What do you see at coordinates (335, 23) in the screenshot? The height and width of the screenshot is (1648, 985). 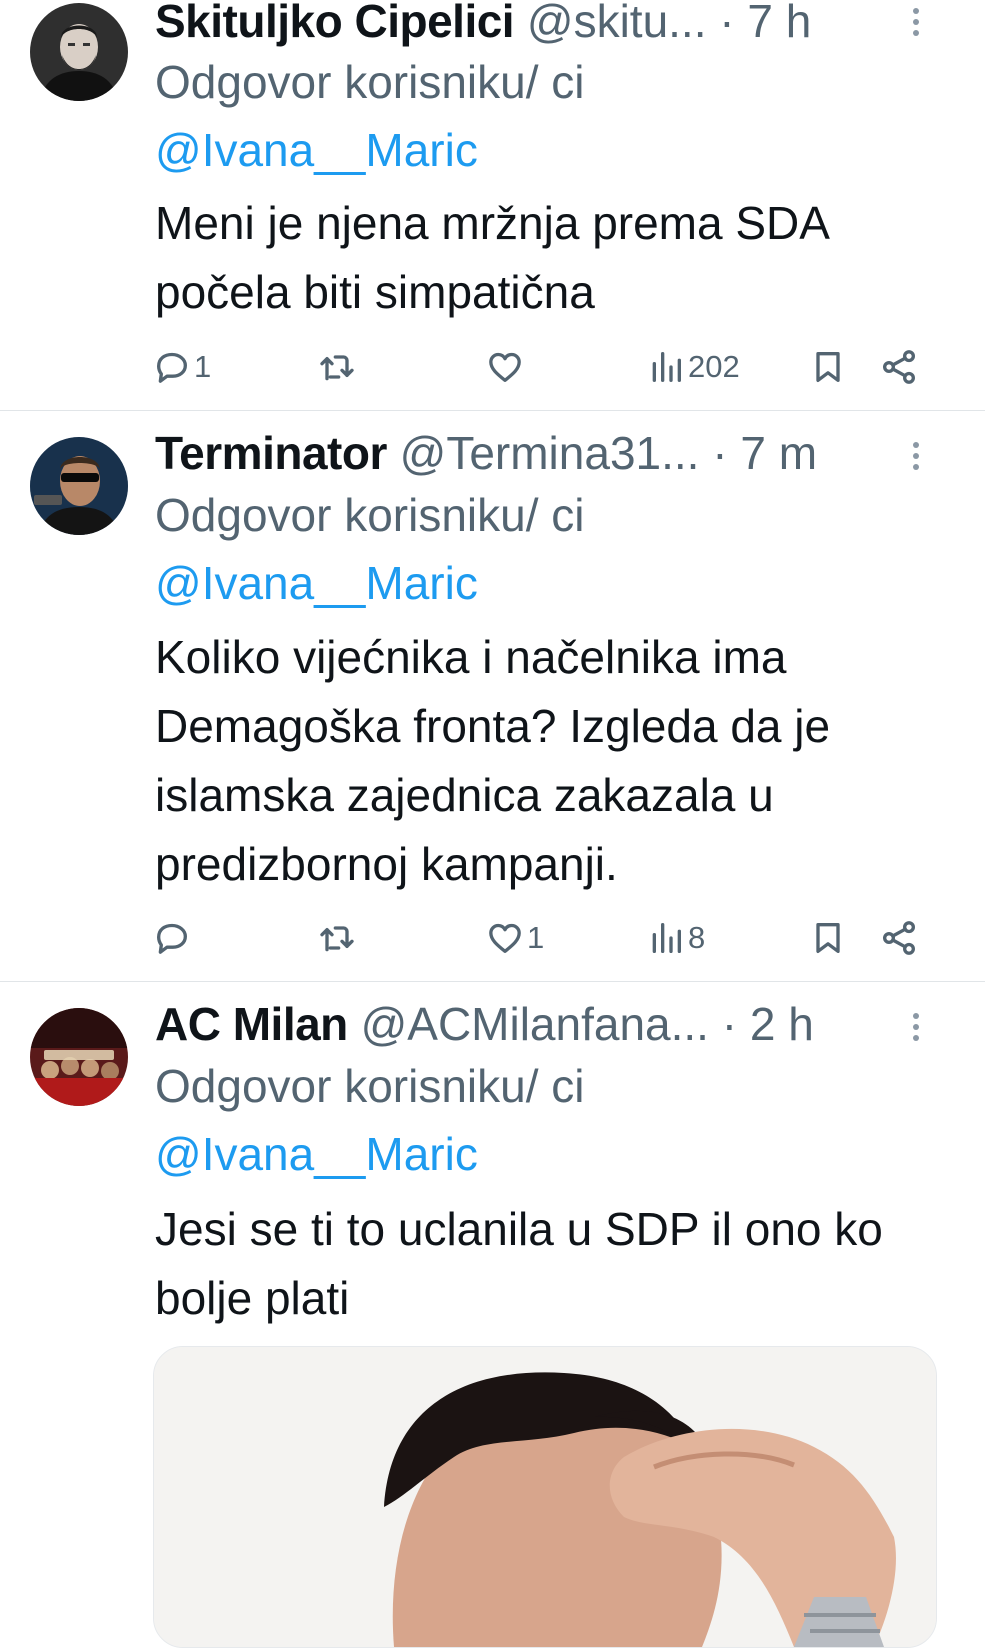 I see `author-name: Skituljko Cipelici` at bounding box center [335, 23].